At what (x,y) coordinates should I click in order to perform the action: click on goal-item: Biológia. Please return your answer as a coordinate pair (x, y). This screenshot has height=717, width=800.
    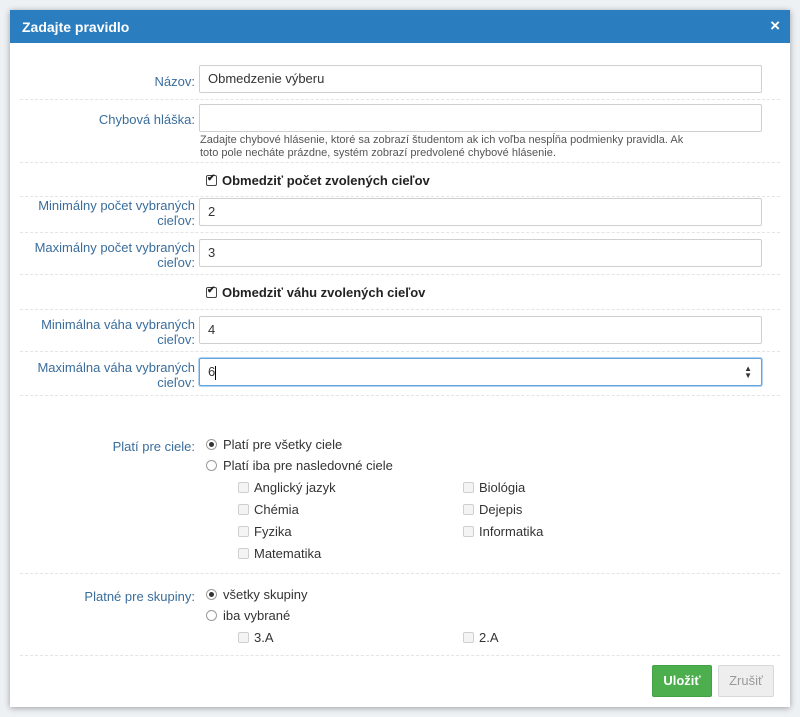
    Looking at the image, I should click on (494, 487).